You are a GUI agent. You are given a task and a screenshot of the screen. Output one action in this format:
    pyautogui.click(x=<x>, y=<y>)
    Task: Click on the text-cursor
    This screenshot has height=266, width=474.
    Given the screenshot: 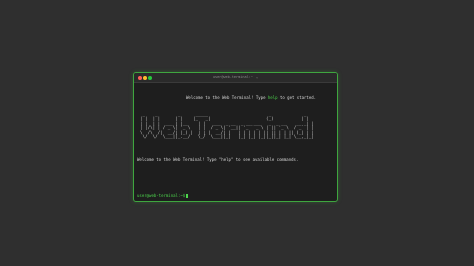 What is the action you would take?
    pyautogui.click(x=187, y=196)
    